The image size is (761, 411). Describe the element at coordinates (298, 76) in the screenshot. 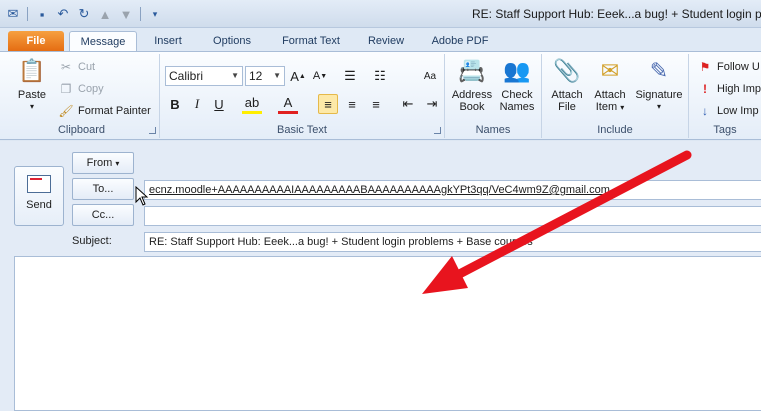

I see `grow-font-icon: A ▲` at that location.